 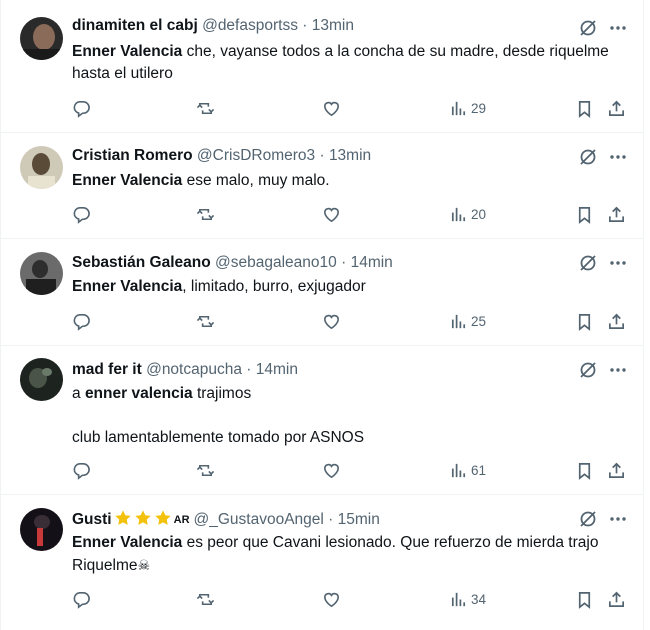 I want to click on action-bar: 20, so click(x=352, y=214).